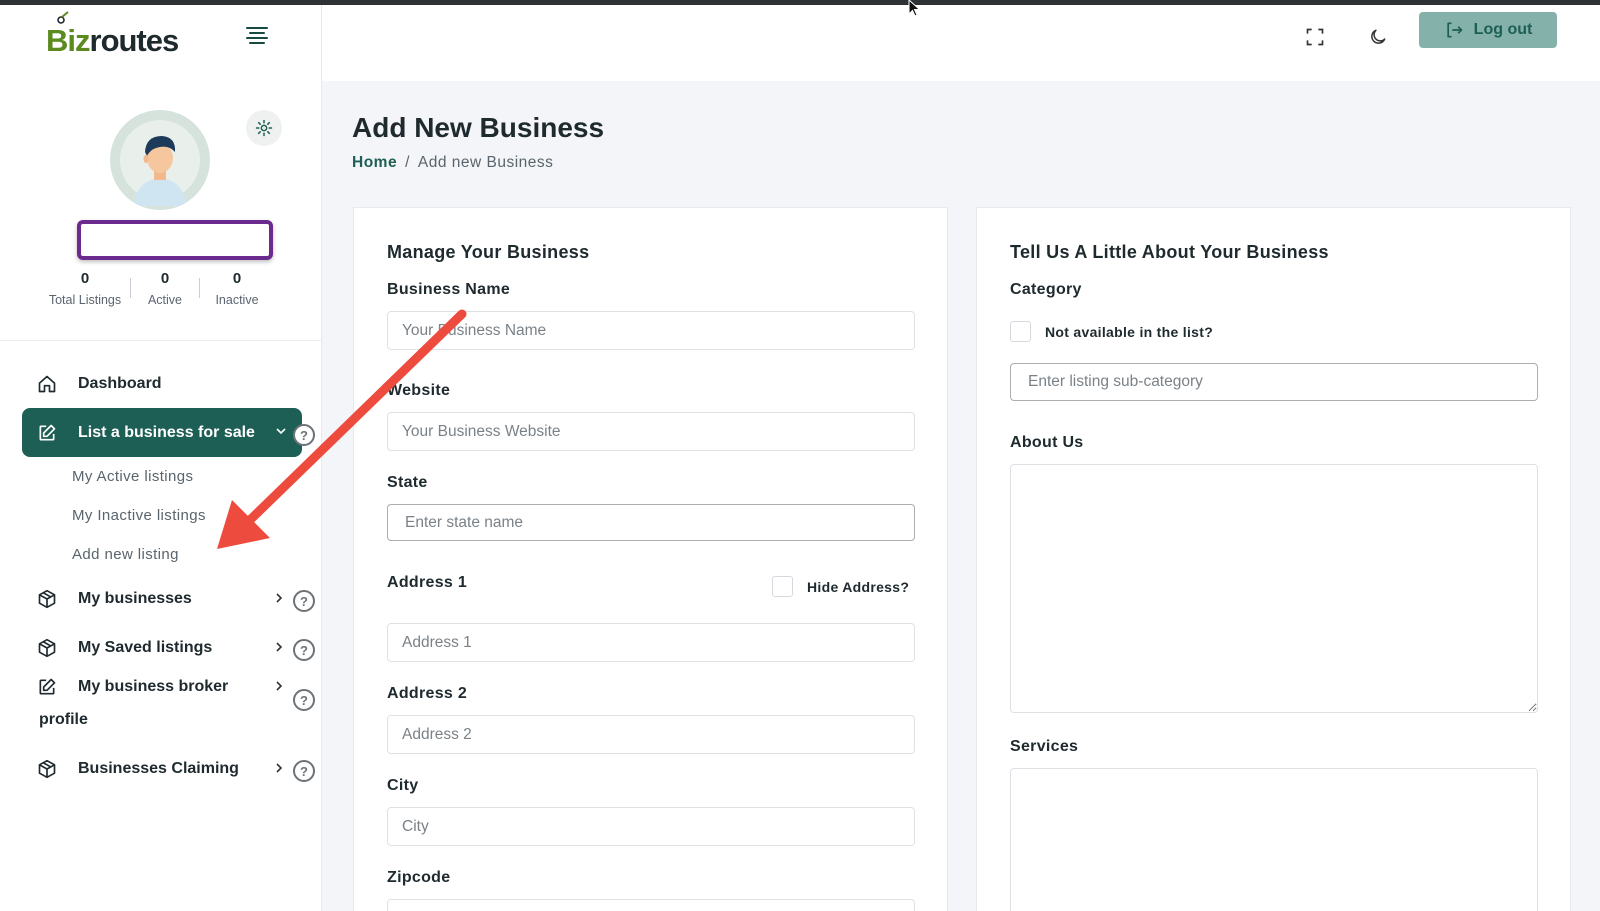 The image size is (1600, 911). Describe the element at coordinates (1046, 289) in the screenshot. I see `category-label: Category` at that location.